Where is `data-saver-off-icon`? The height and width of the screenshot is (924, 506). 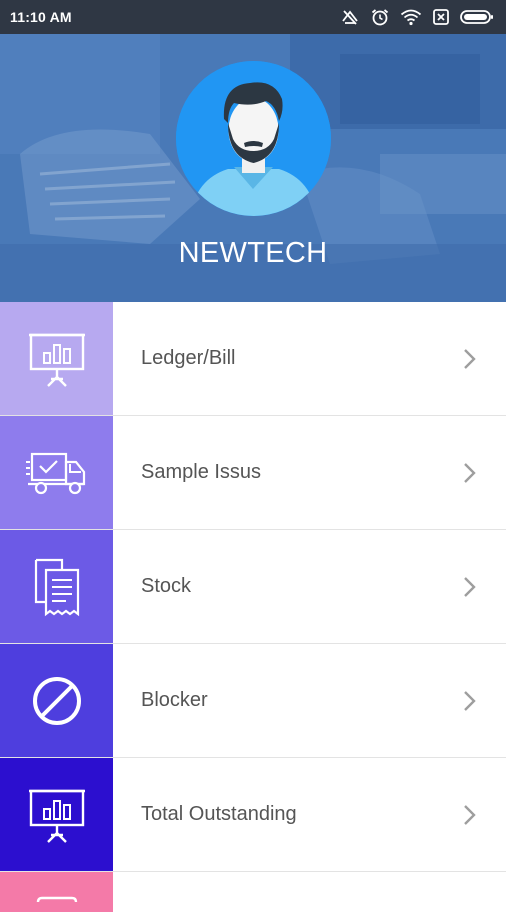
data-saver-off-icon is located at coordinates (350, 17).